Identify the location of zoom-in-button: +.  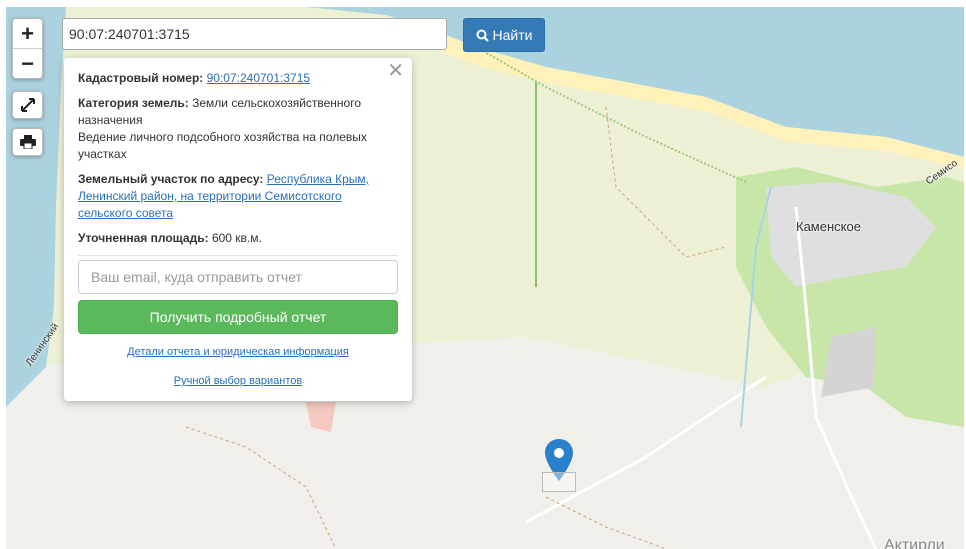
(27, 33).